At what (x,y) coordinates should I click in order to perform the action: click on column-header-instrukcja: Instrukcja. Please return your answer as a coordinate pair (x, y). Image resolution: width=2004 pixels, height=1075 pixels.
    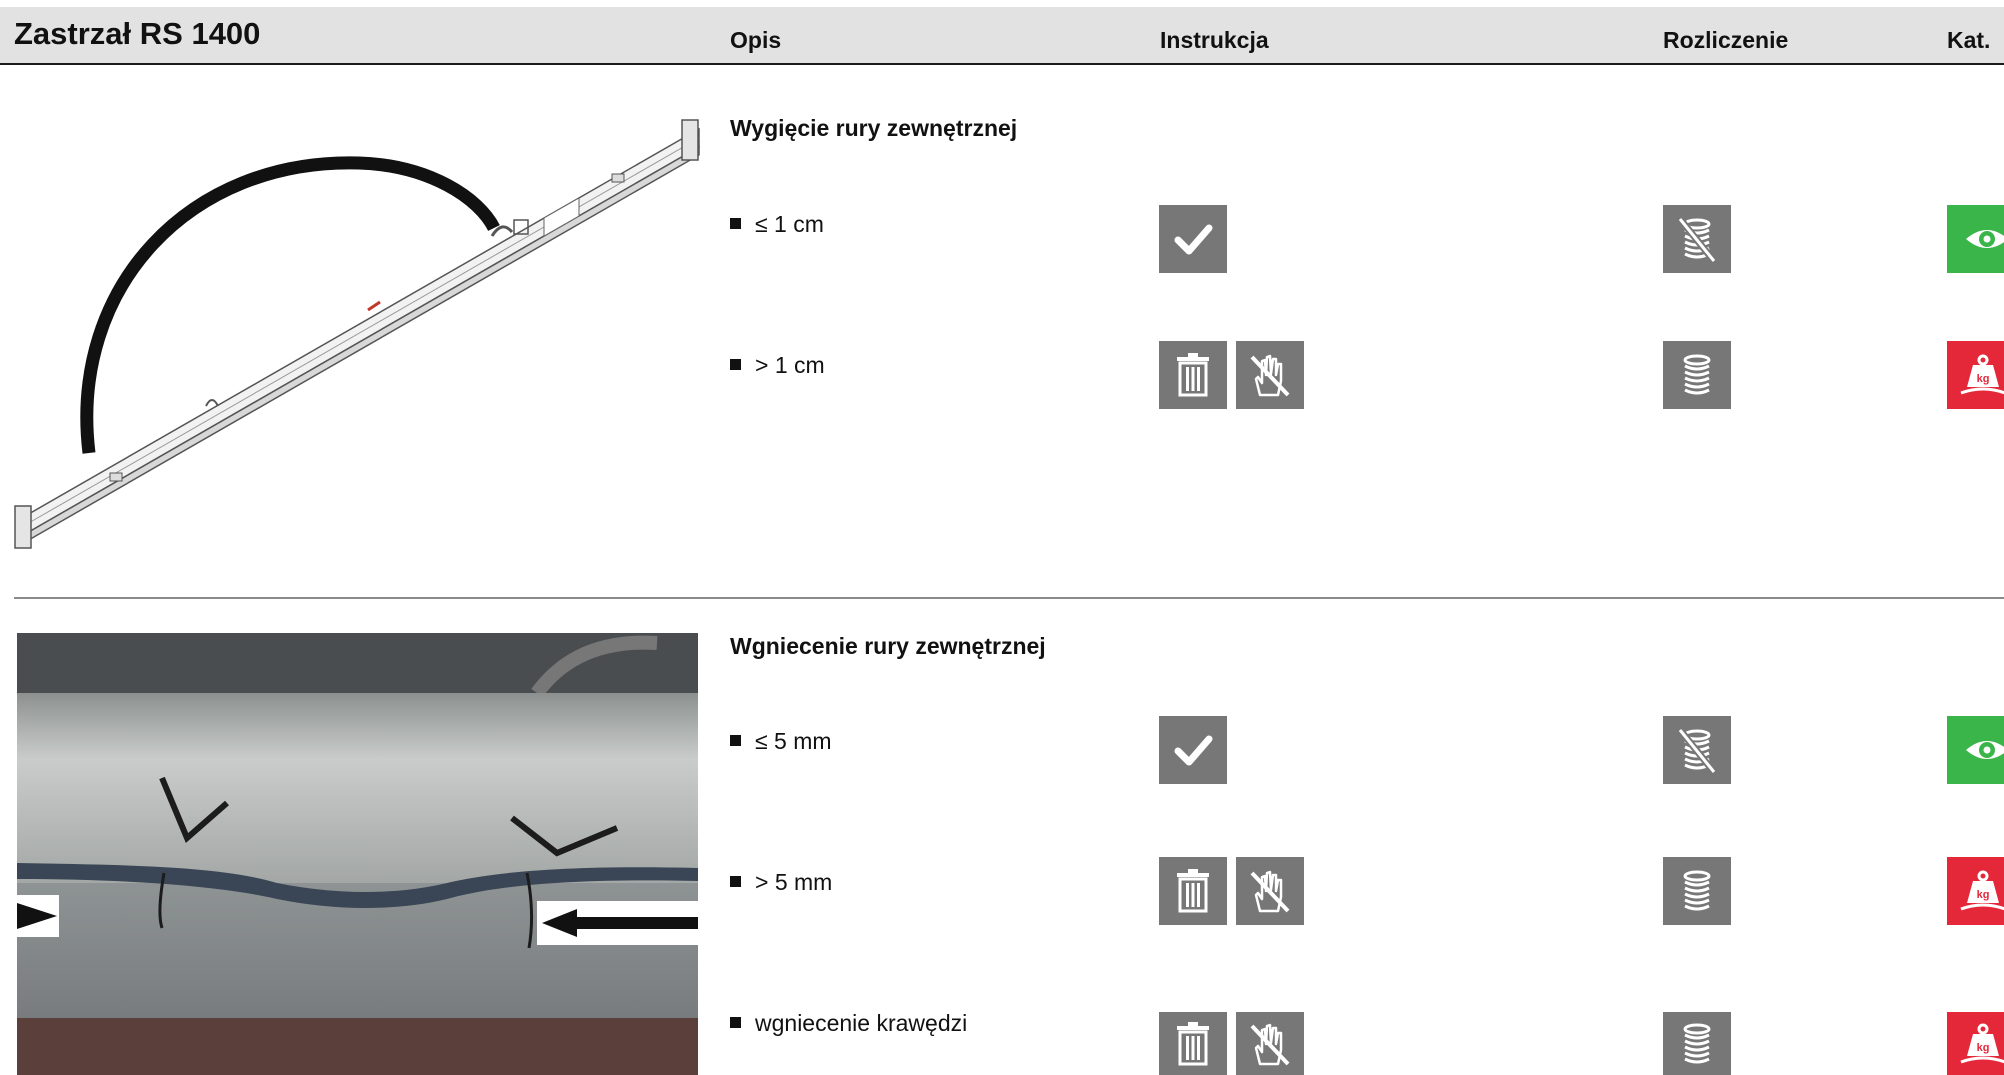
    Looking at the image, I should click on (1214, 40).